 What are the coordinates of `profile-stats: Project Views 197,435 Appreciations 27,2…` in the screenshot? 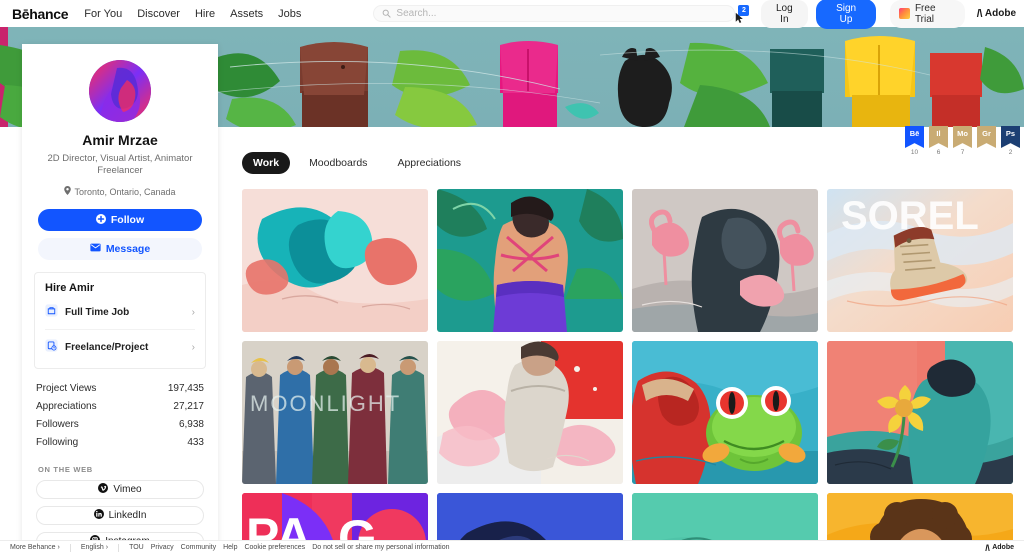 It's located at (120, 415).